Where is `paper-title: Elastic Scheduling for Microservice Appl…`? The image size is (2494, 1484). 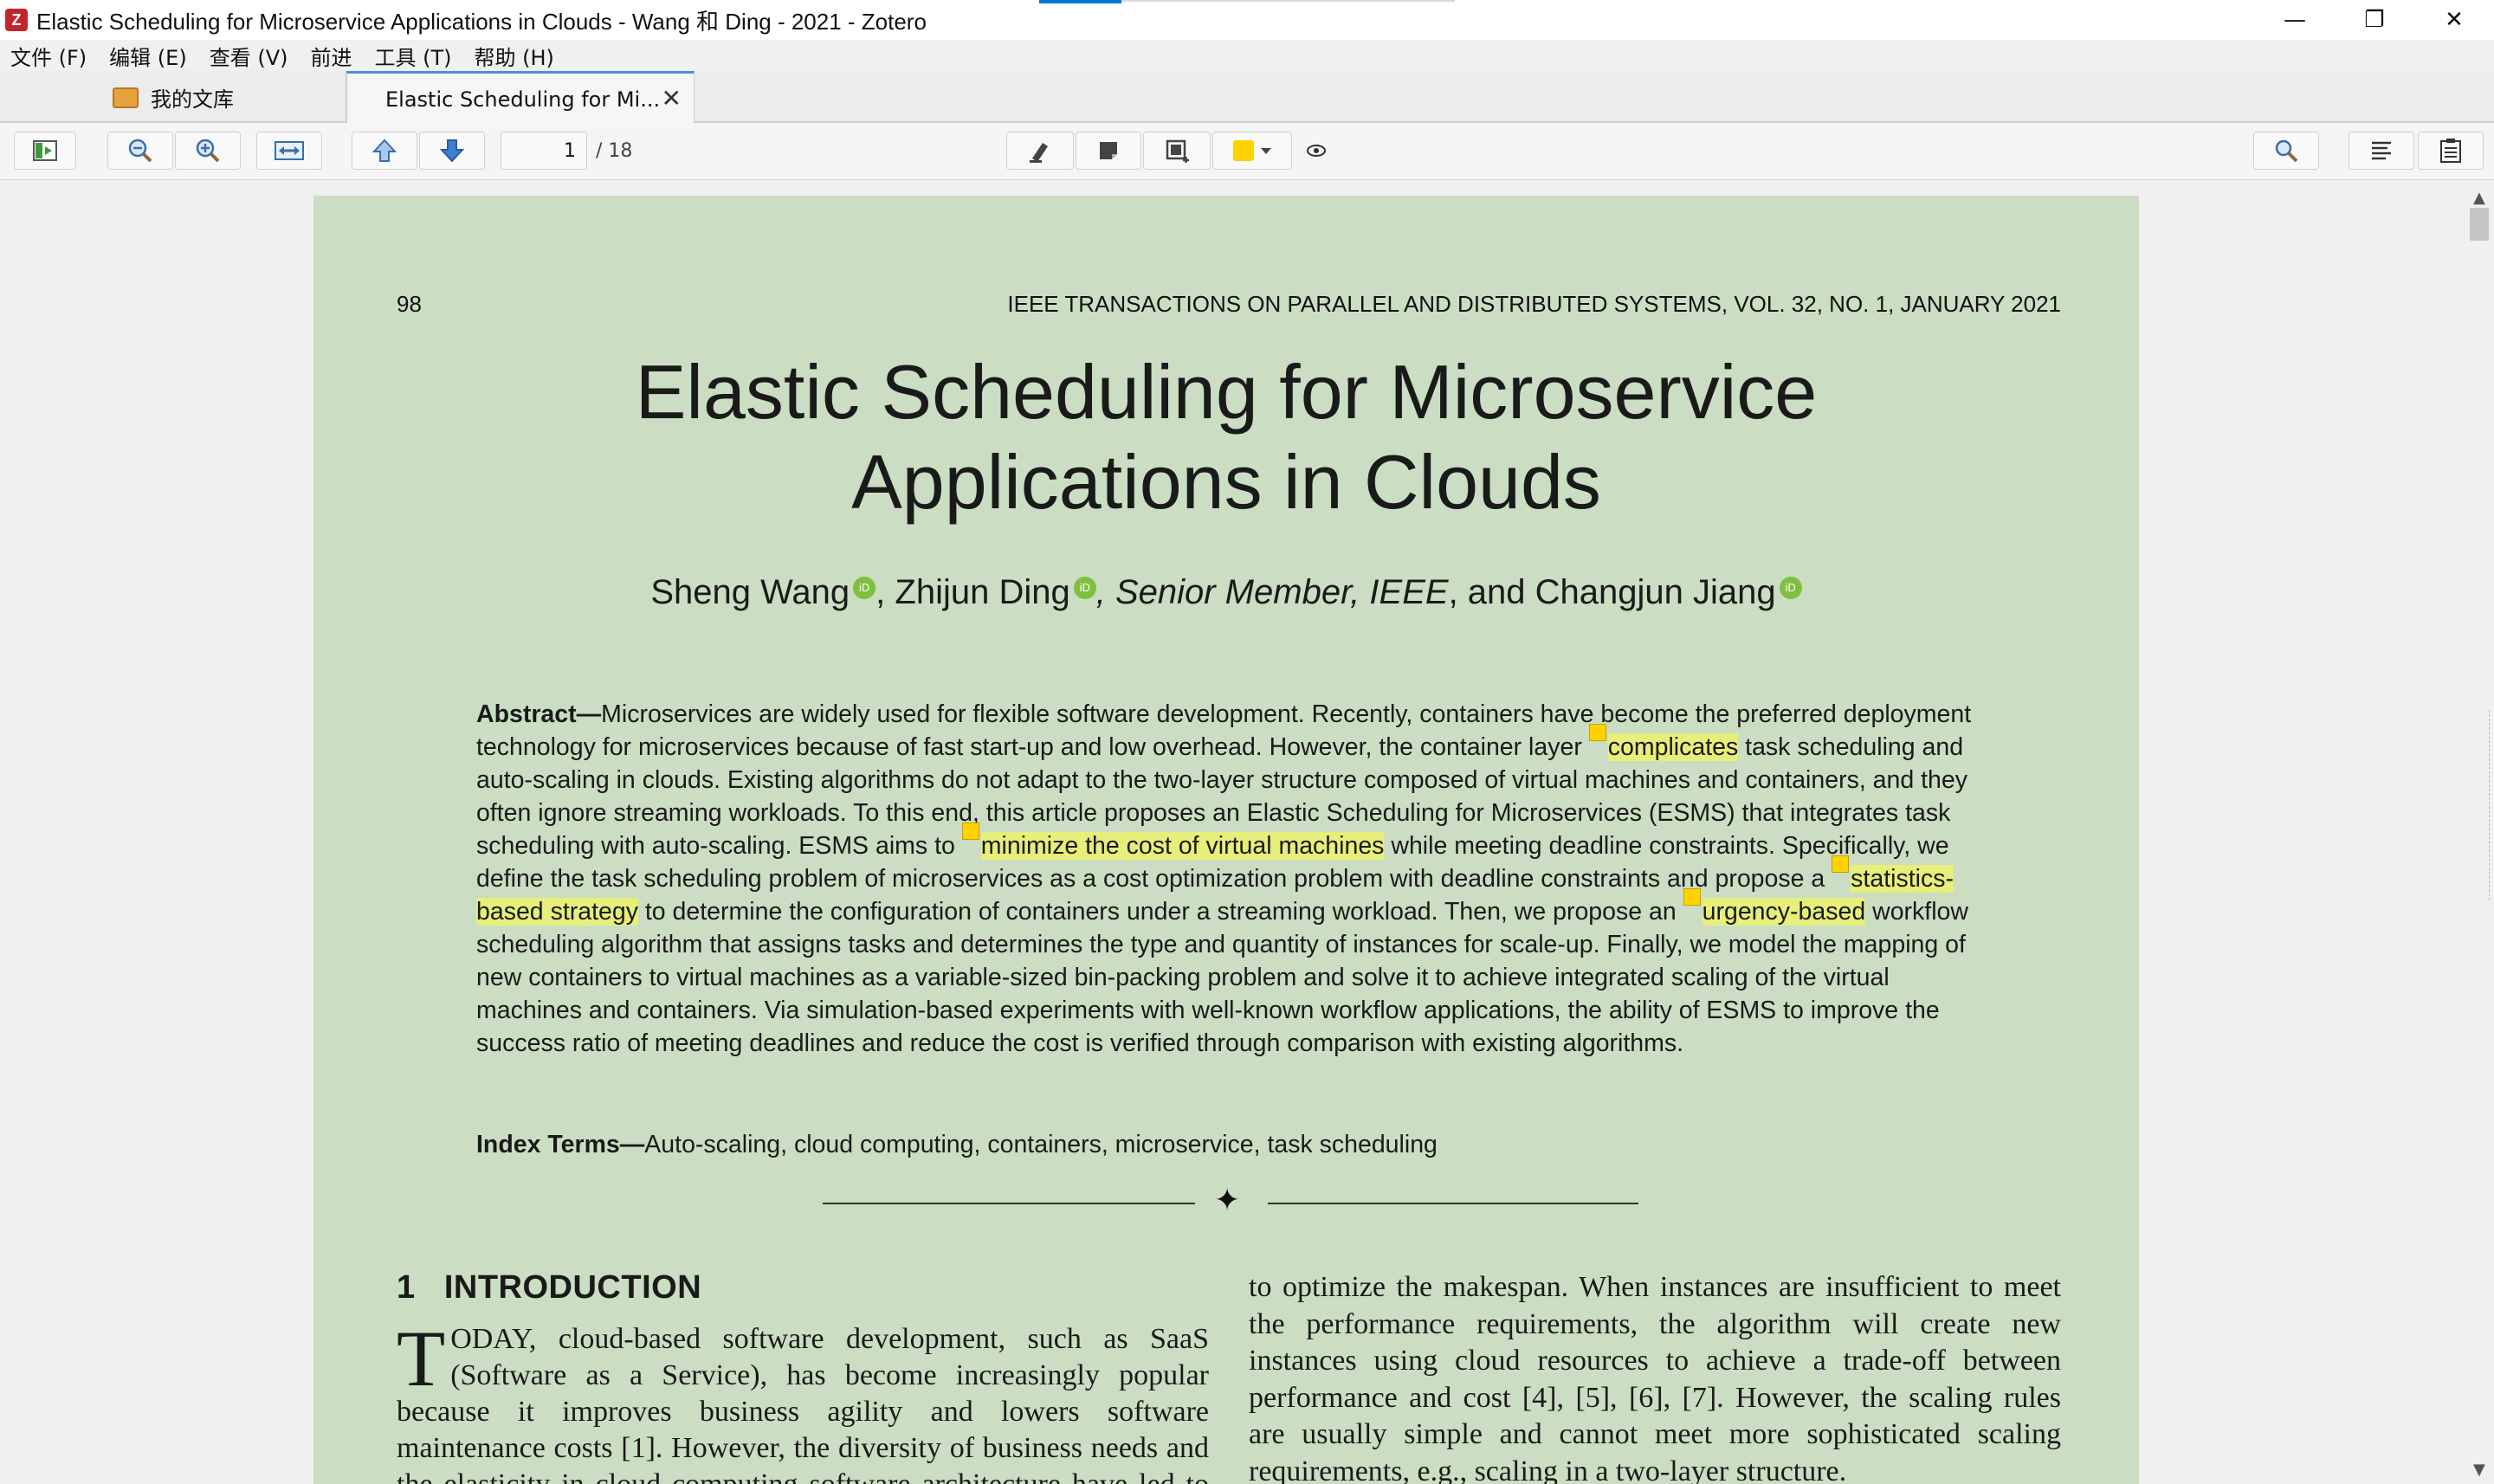 paper-title: Elastic Scheduling for Microservice Appl… is located at coordinates (1226, 437).